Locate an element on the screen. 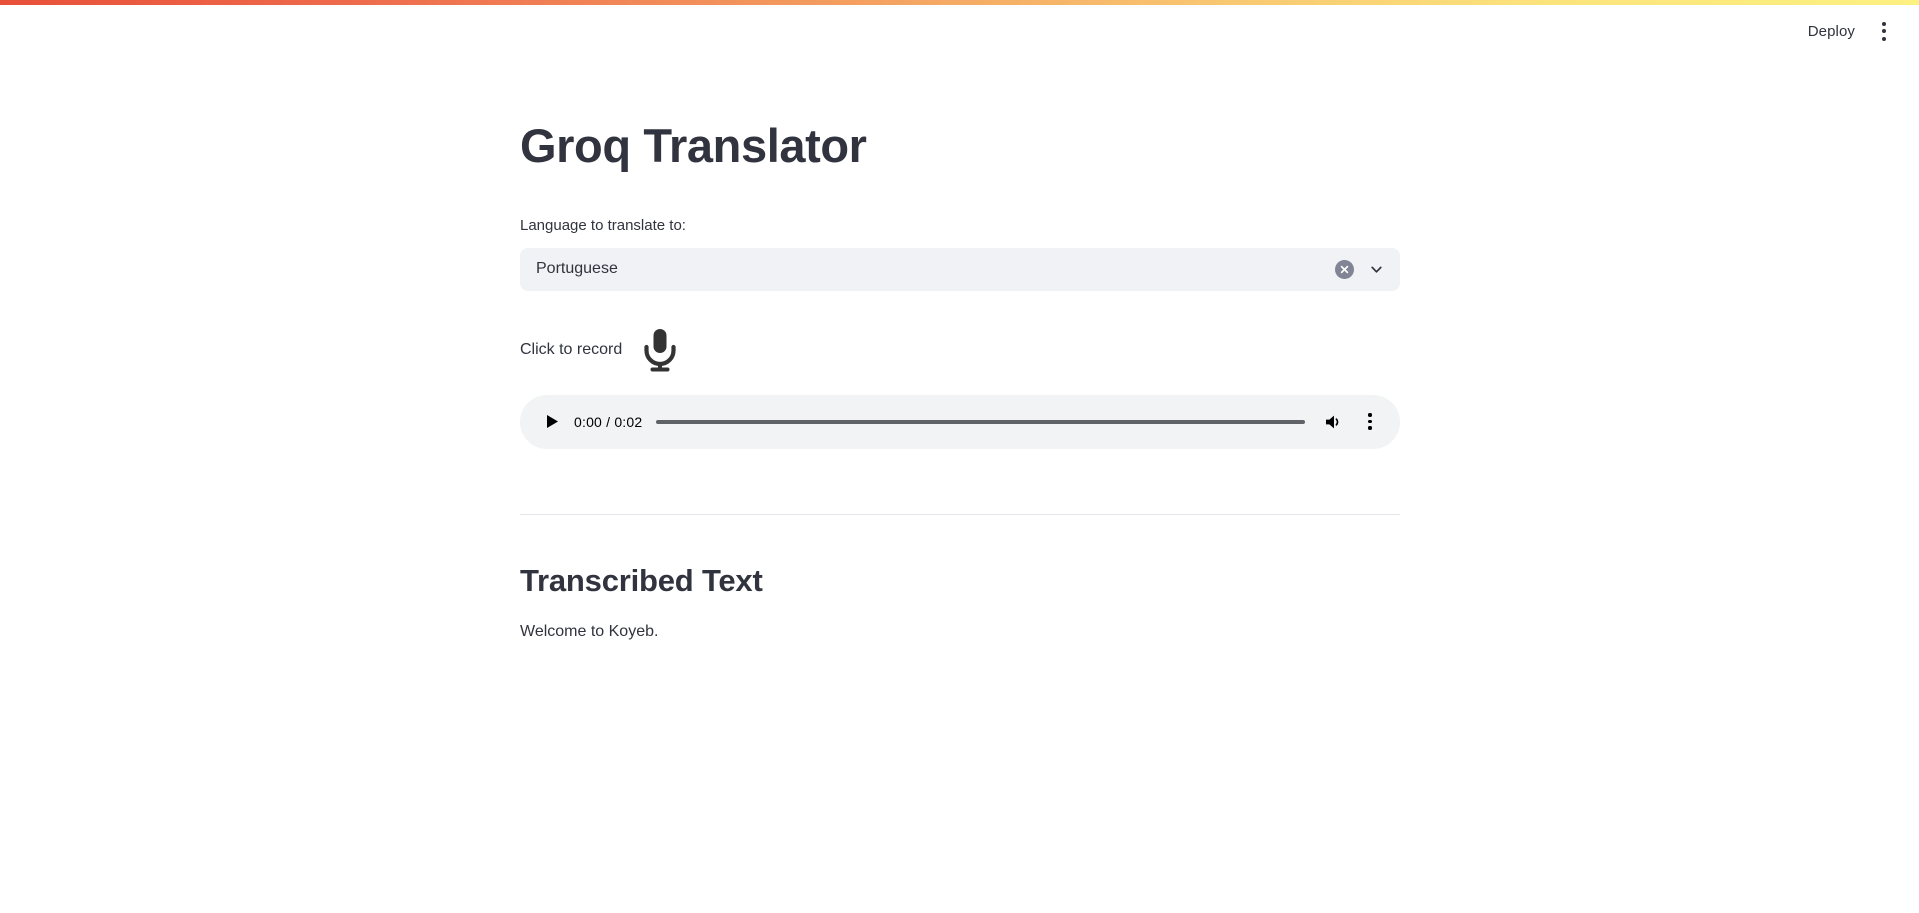  record-row: Click to record is located at coordinates (960, 350).